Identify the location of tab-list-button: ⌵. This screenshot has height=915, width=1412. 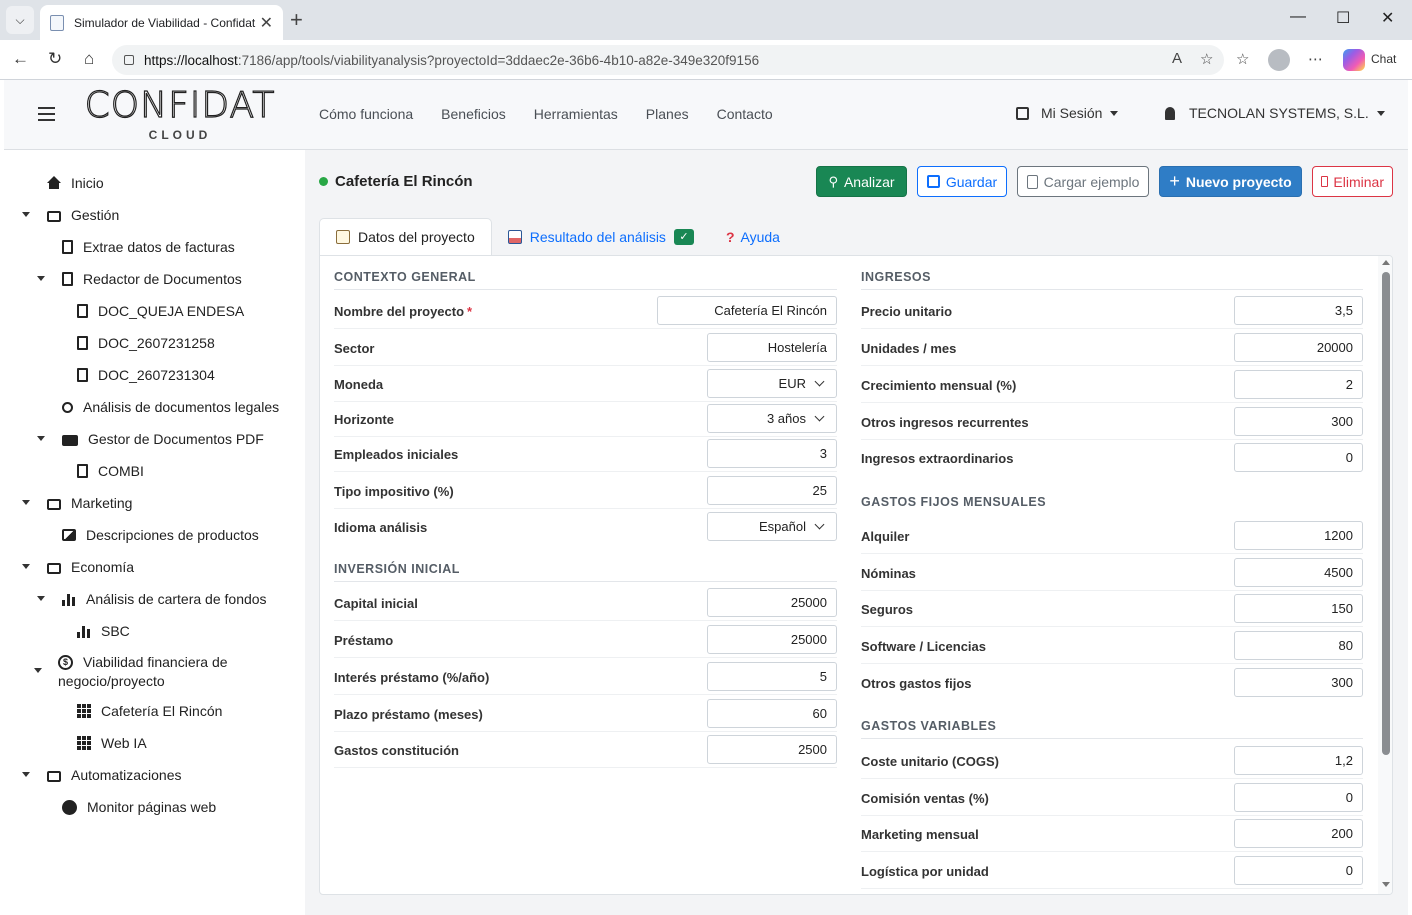
(20, 20).